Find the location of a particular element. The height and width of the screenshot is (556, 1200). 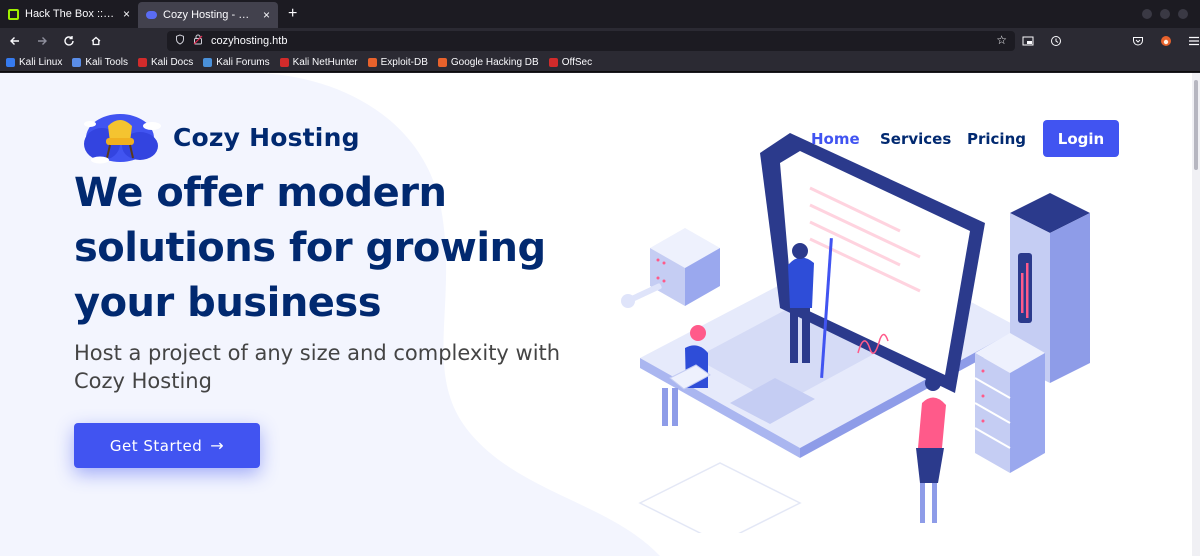

picture-in-picture-icon is located at coordinates (1028, 41).